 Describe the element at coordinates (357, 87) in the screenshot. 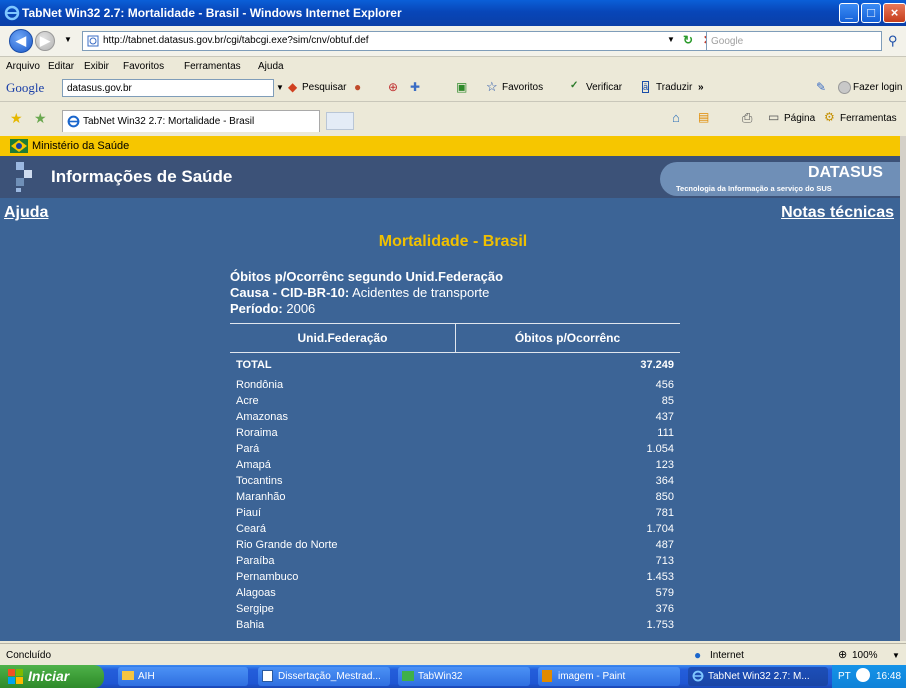

I see `toolbar-tool-icon: ●` at that location.